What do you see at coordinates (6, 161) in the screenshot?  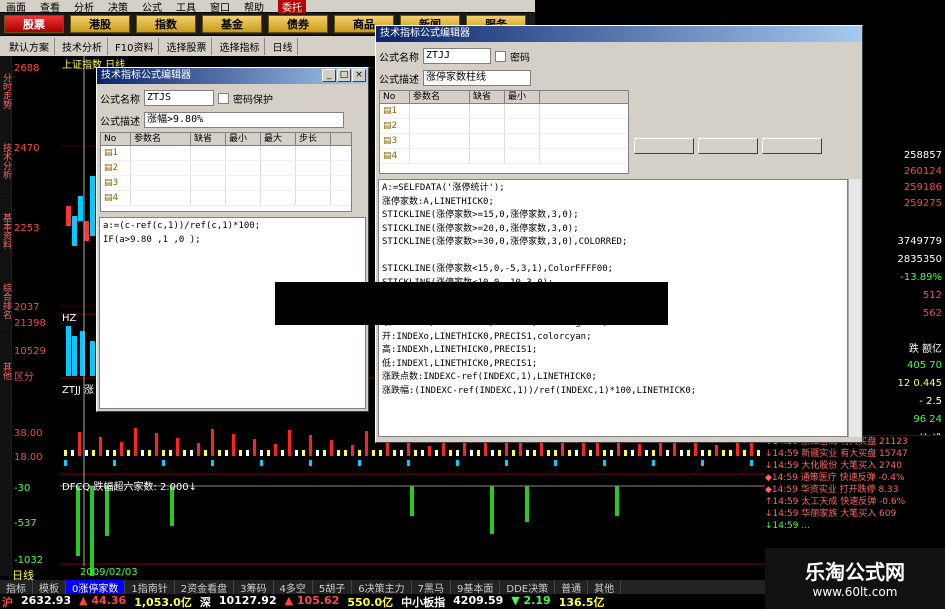 I see `left-tab: 技术分析` at bounding box center [6, 161].